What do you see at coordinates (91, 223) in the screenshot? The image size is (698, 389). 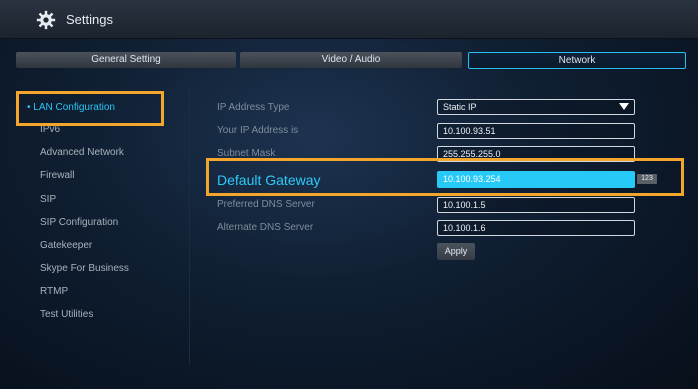 I see `sidebar-item-sip-configuration: SIP Configuration` at bounding box center [91, 223].